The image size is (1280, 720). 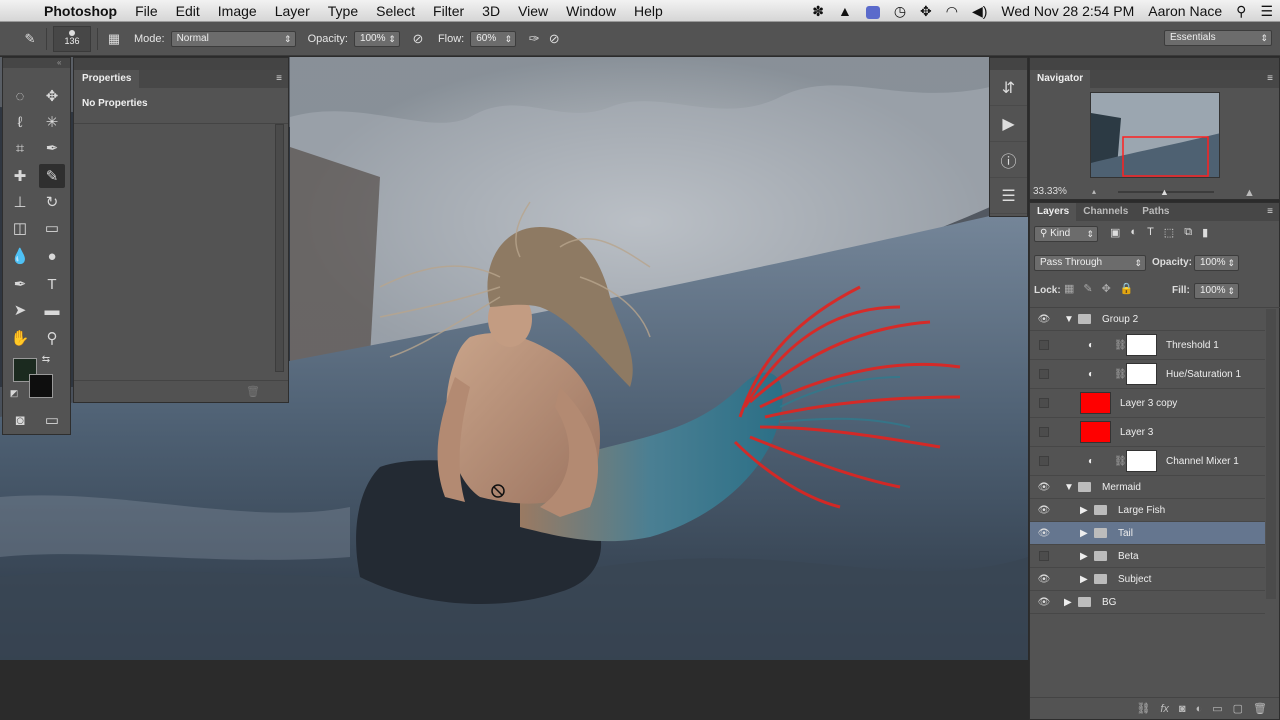 What do you see at coordinates (900, 11) in the screenshot?
I see `time-machine-icon: ◷` at bounding box center [900, 11].